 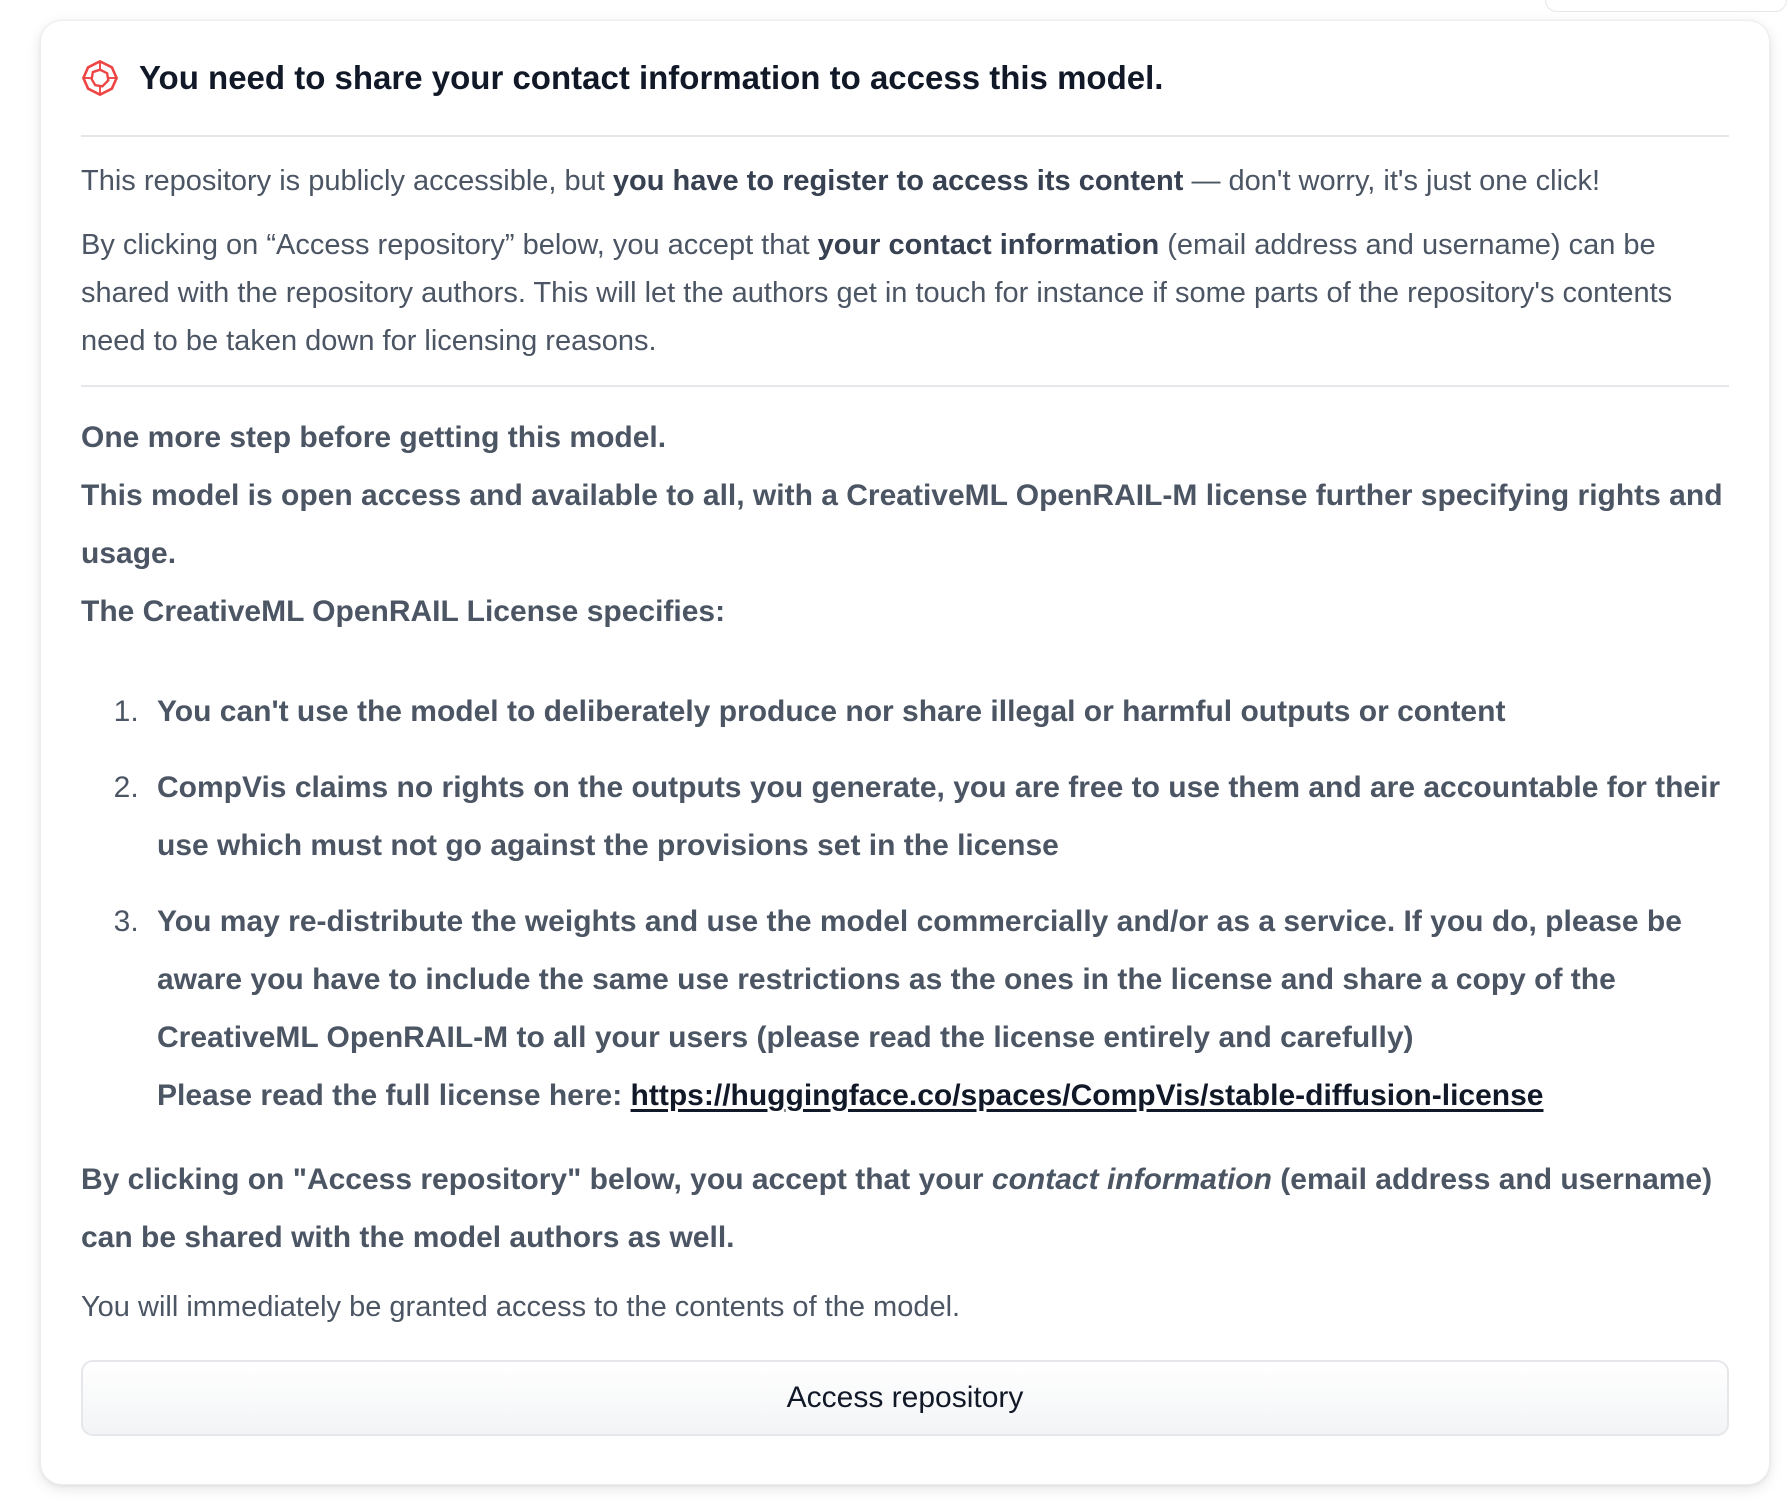 I want to click on license-link-prefix: Please read the full license here:, so click(x=394, y=1095).